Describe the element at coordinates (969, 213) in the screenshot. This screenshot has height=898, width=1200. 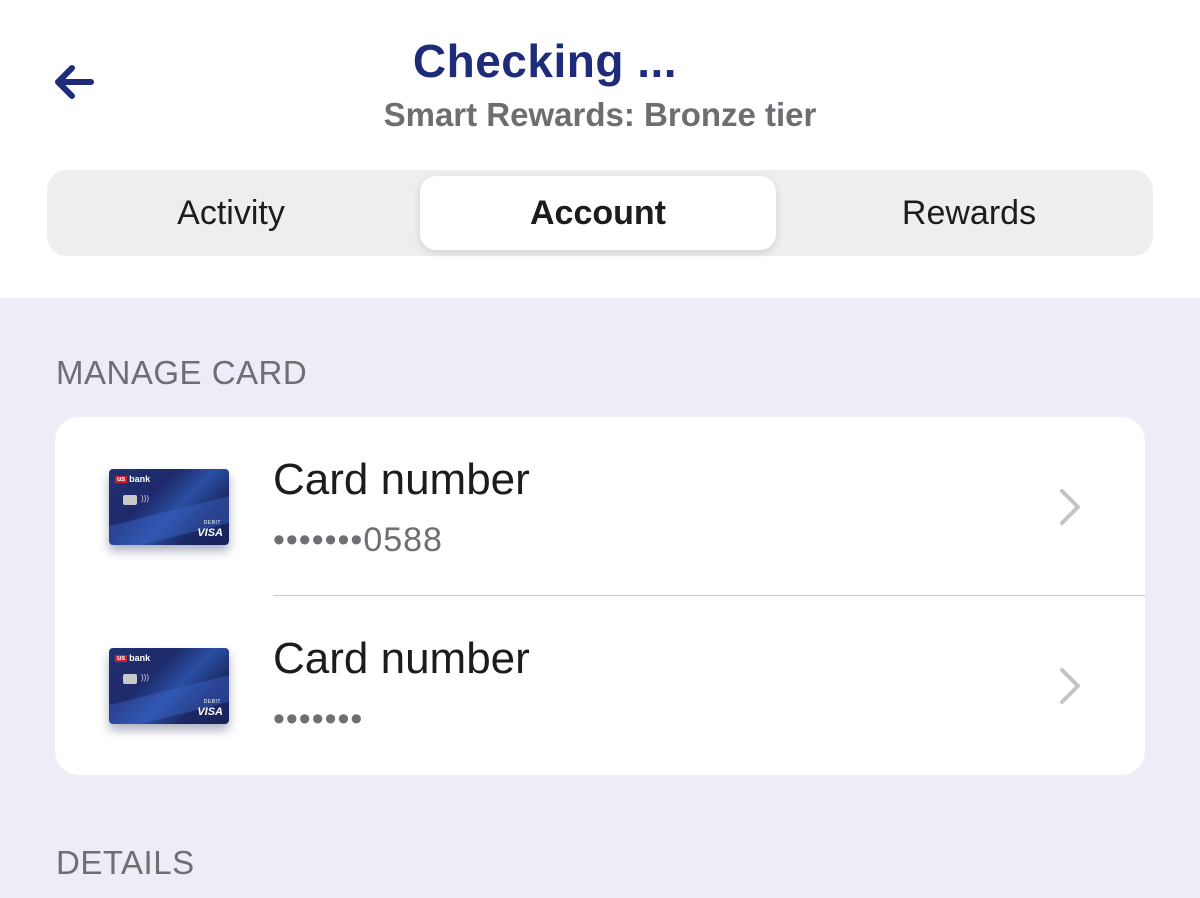
I see `tab-rewards: Rewards` at that location.